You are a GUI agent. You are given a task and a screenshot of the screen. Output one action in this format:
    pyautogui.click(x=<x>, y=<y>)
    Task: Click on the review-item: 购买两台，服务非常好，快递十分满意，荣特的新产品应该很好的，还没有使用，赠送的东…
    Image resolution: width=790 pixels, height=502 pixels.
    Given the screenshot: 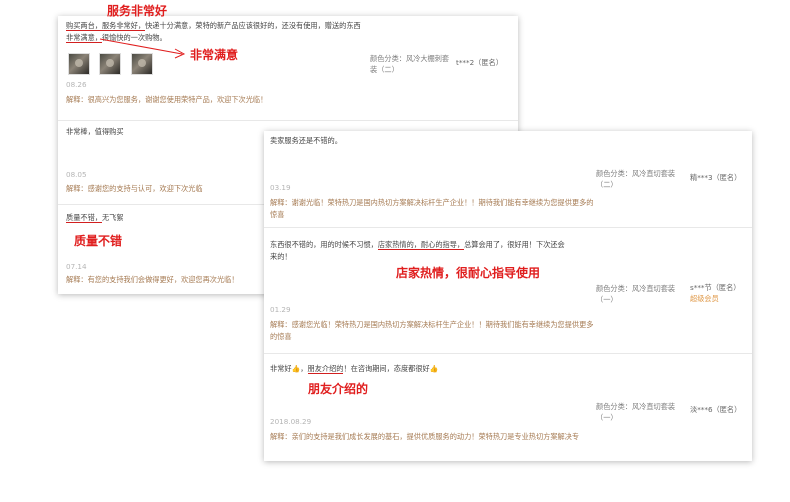 What is the action you would take?
    pyautogui.click(x=288, y=68)
    